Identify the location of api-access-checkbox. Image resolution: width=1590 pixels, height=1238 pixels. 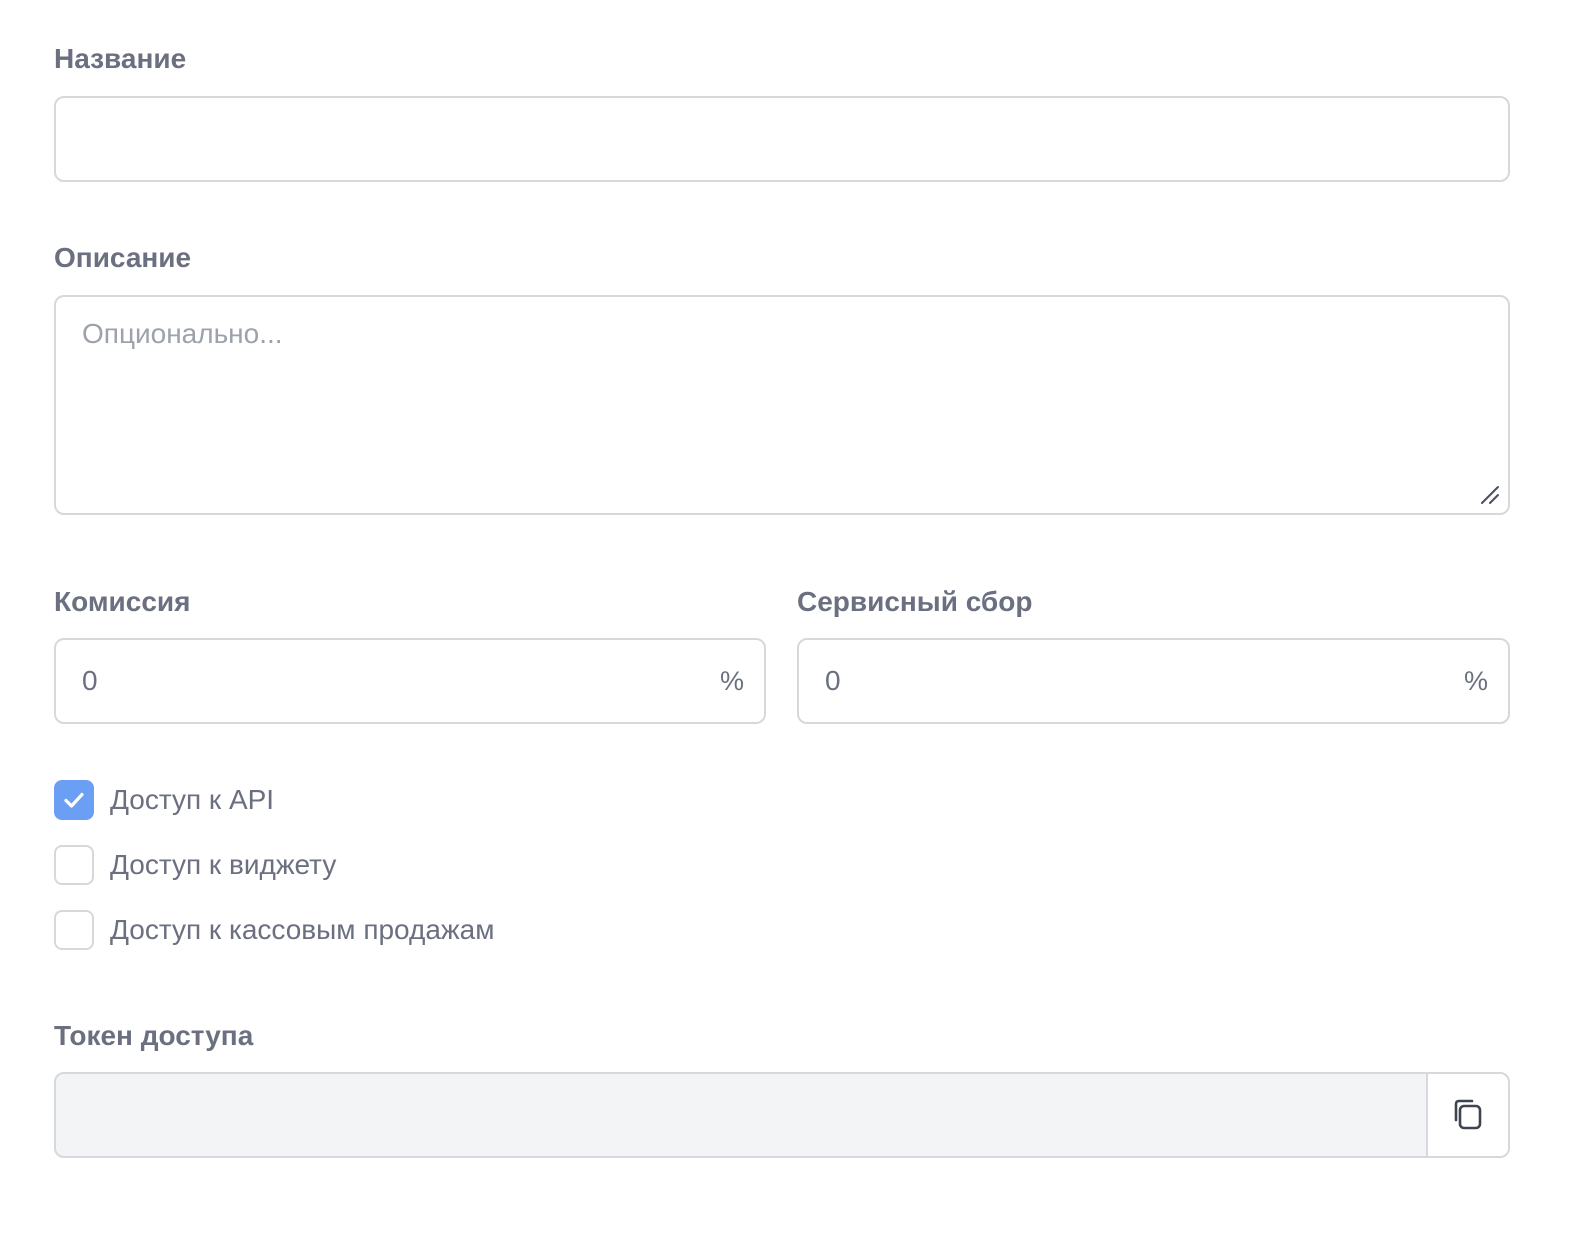
(74, 800).